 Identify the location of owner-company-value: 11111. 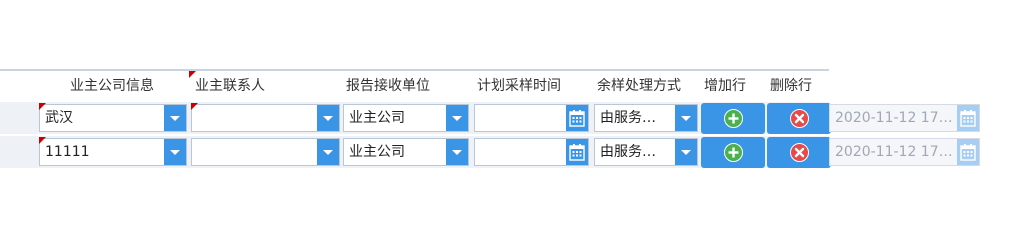
(67, 152).